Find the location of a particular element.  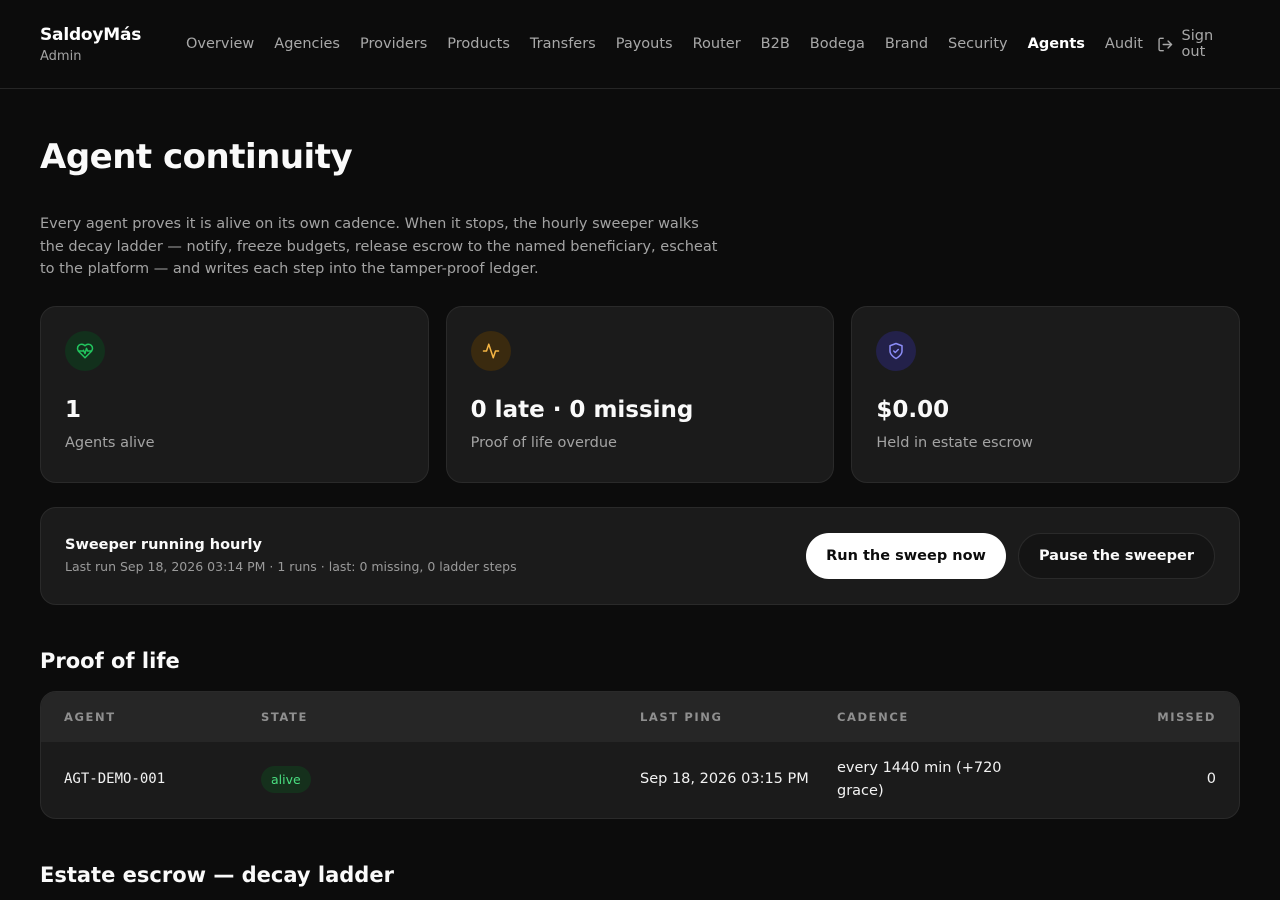

nav-item-router: Router is located at coordinates (717, 44).